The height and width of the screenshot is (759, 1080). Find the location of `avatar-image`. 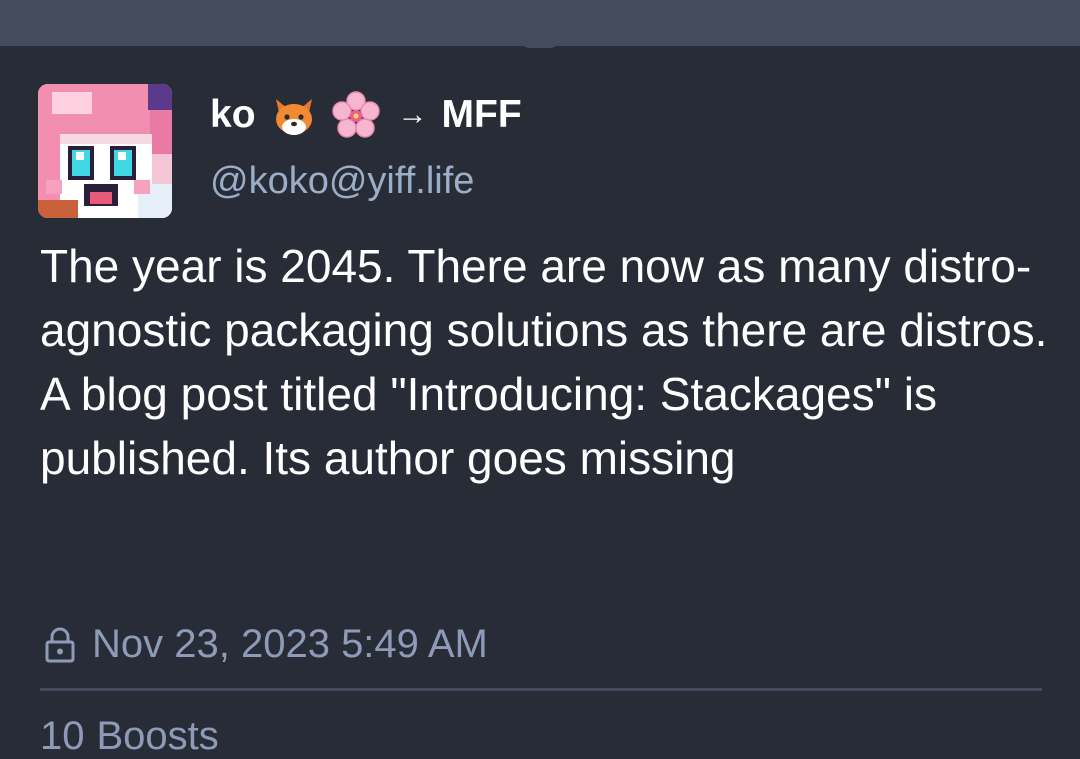

avatar-image is located at coordinates (105, 151).